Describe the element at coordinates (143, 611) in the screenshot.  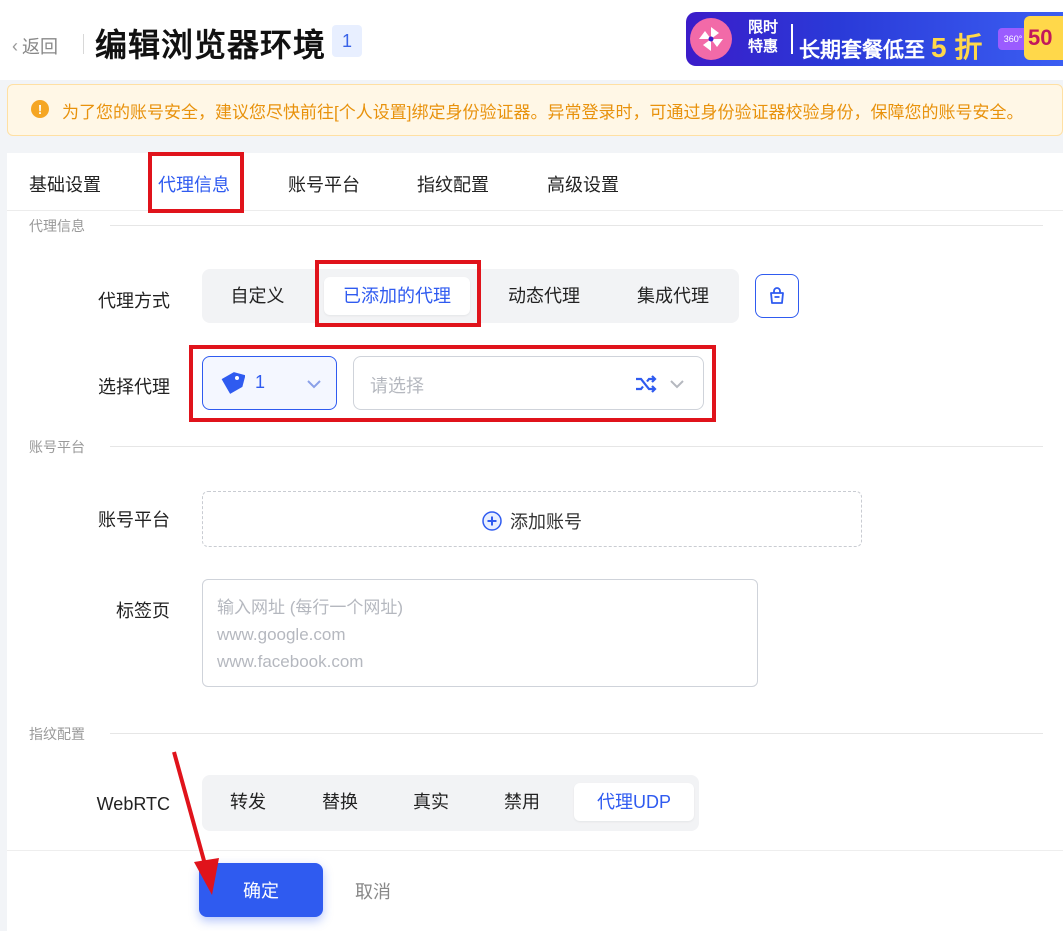
I see `tabs-label: 标签页` at that location.